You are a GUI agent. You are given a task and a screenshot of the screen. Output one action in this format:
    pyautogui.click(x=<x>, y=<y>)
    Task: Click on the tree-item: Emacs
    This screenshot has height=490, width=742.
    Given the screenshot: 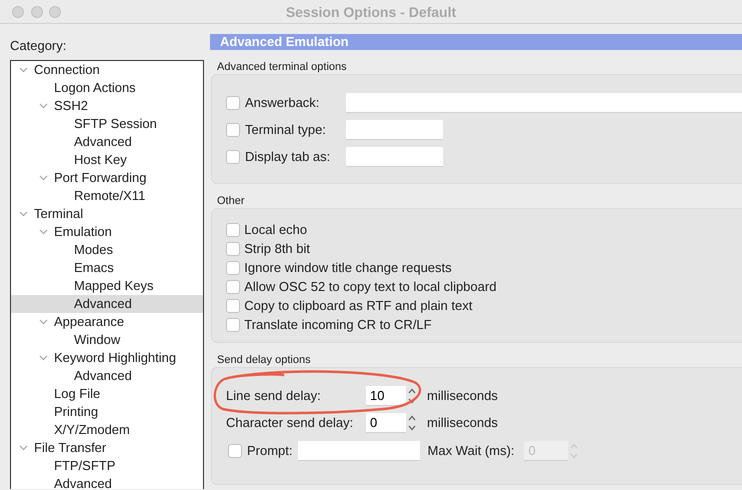 What is the action you would take?
    pyautogui.click(x=107, y=267)
    